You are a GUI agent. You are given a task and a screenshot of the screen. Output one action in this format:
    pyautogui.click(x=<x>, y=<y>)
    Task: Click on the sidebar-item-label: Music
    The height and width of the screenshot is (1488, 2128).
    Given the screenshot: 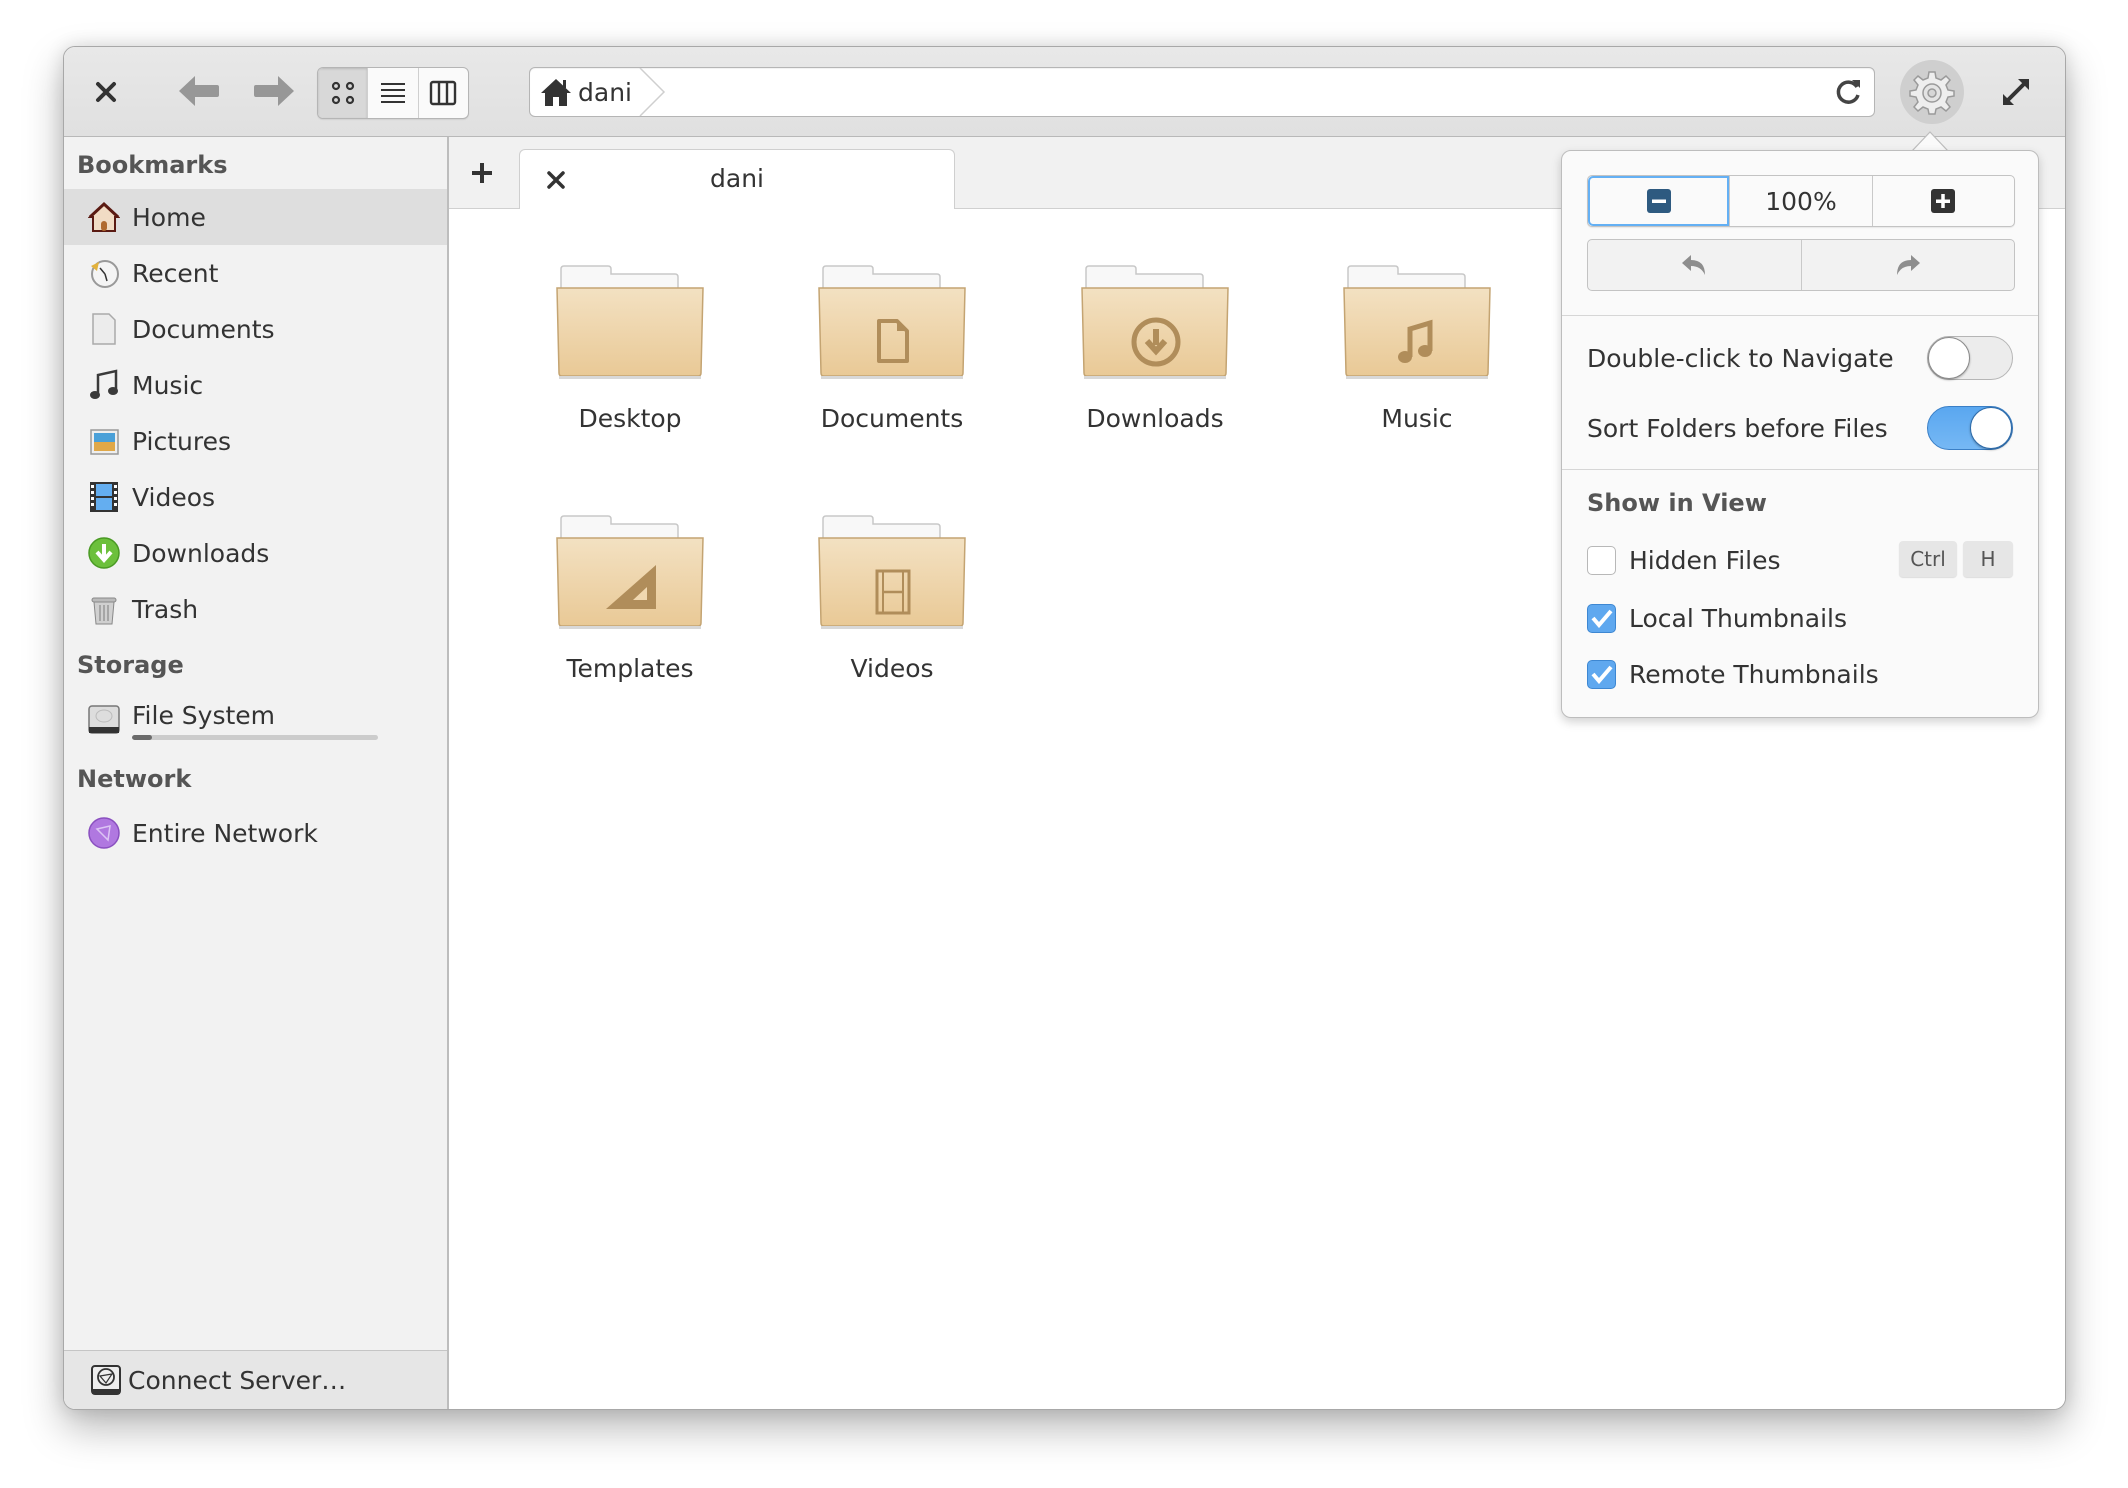 What is the action you would take?
    pyautogui.click(x=168, y=385)
    